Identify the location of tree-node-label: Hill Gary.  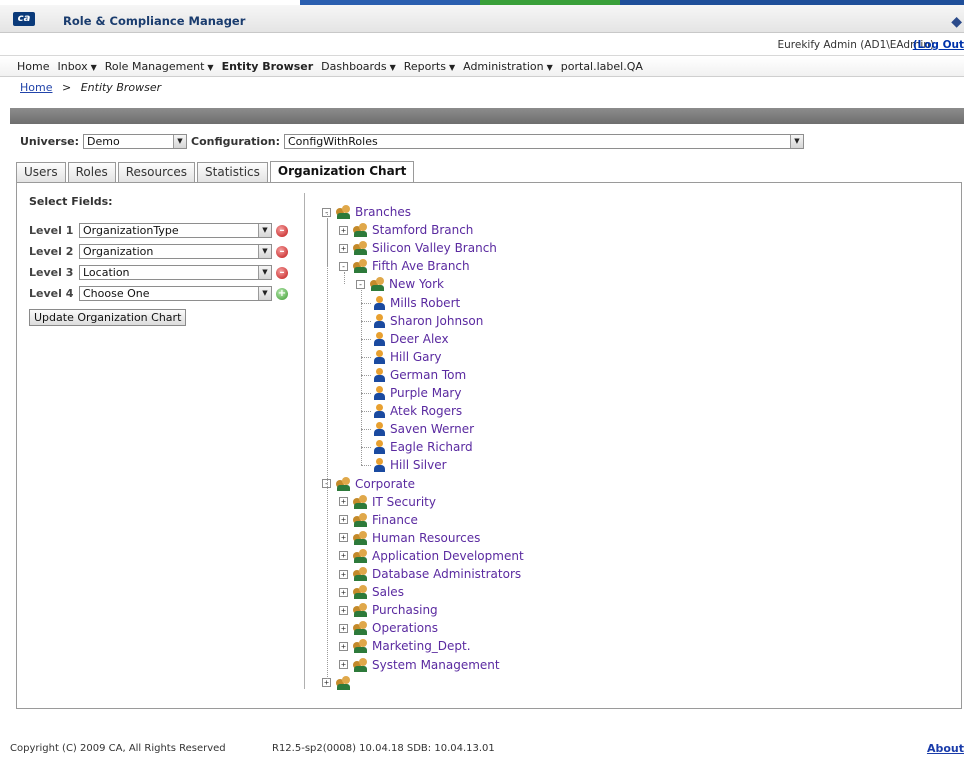
(416, 357).